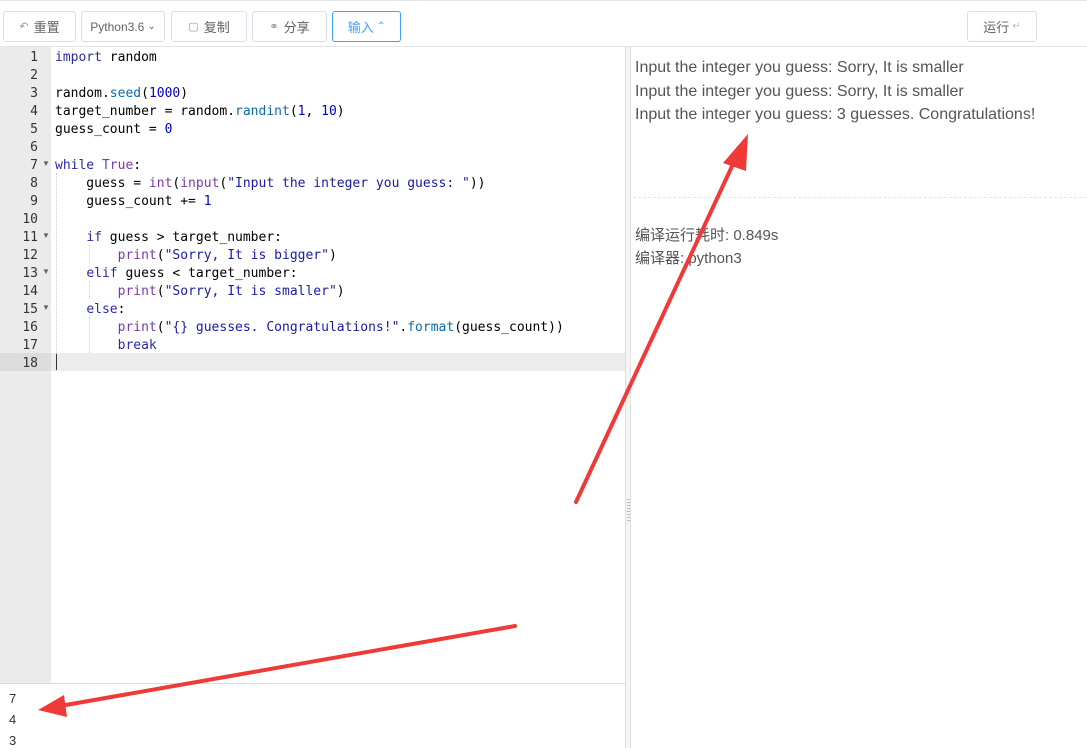 The image size is (1087, 751). I want to click on annotation-arrow-output, so click(661, 319).